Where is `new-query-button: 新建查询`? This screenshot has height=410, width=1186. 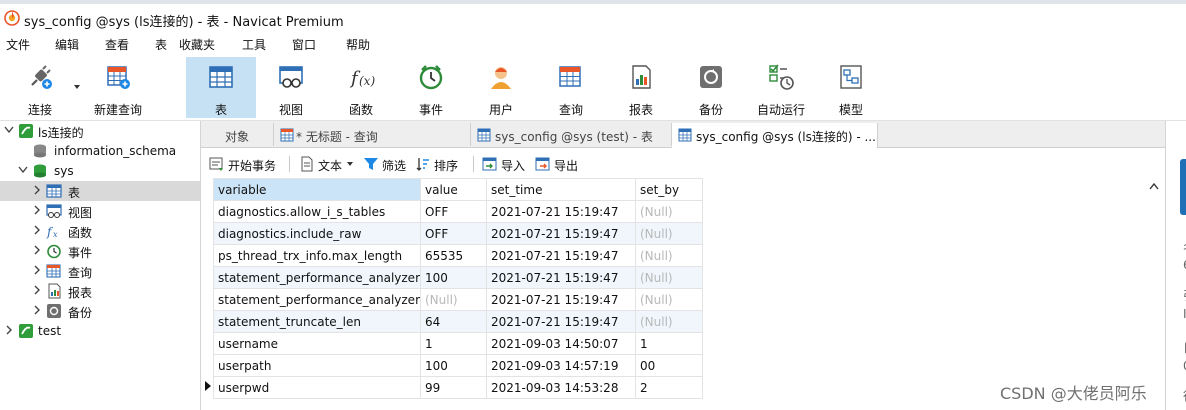
new-query-button: 新建查询 is located at coordinates (118, 87).